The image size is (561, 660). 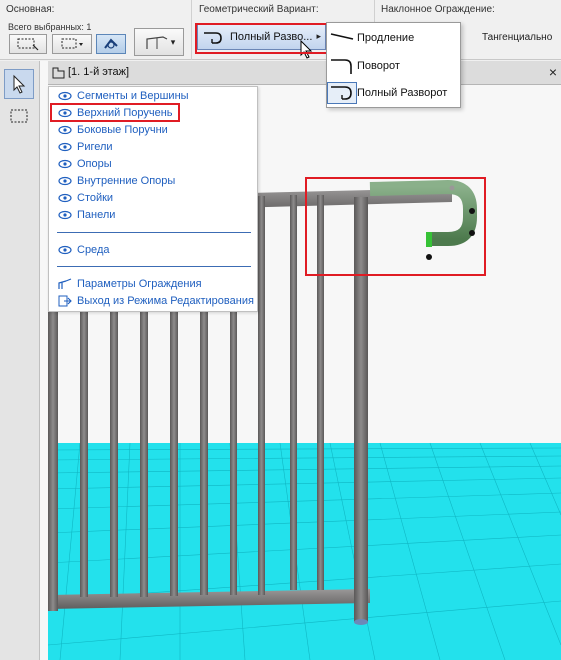 What do you see at coordinates (153, 146) in the screenshot?
I see `cm-item-rails: Ригели` at bounding box center [153, 146].